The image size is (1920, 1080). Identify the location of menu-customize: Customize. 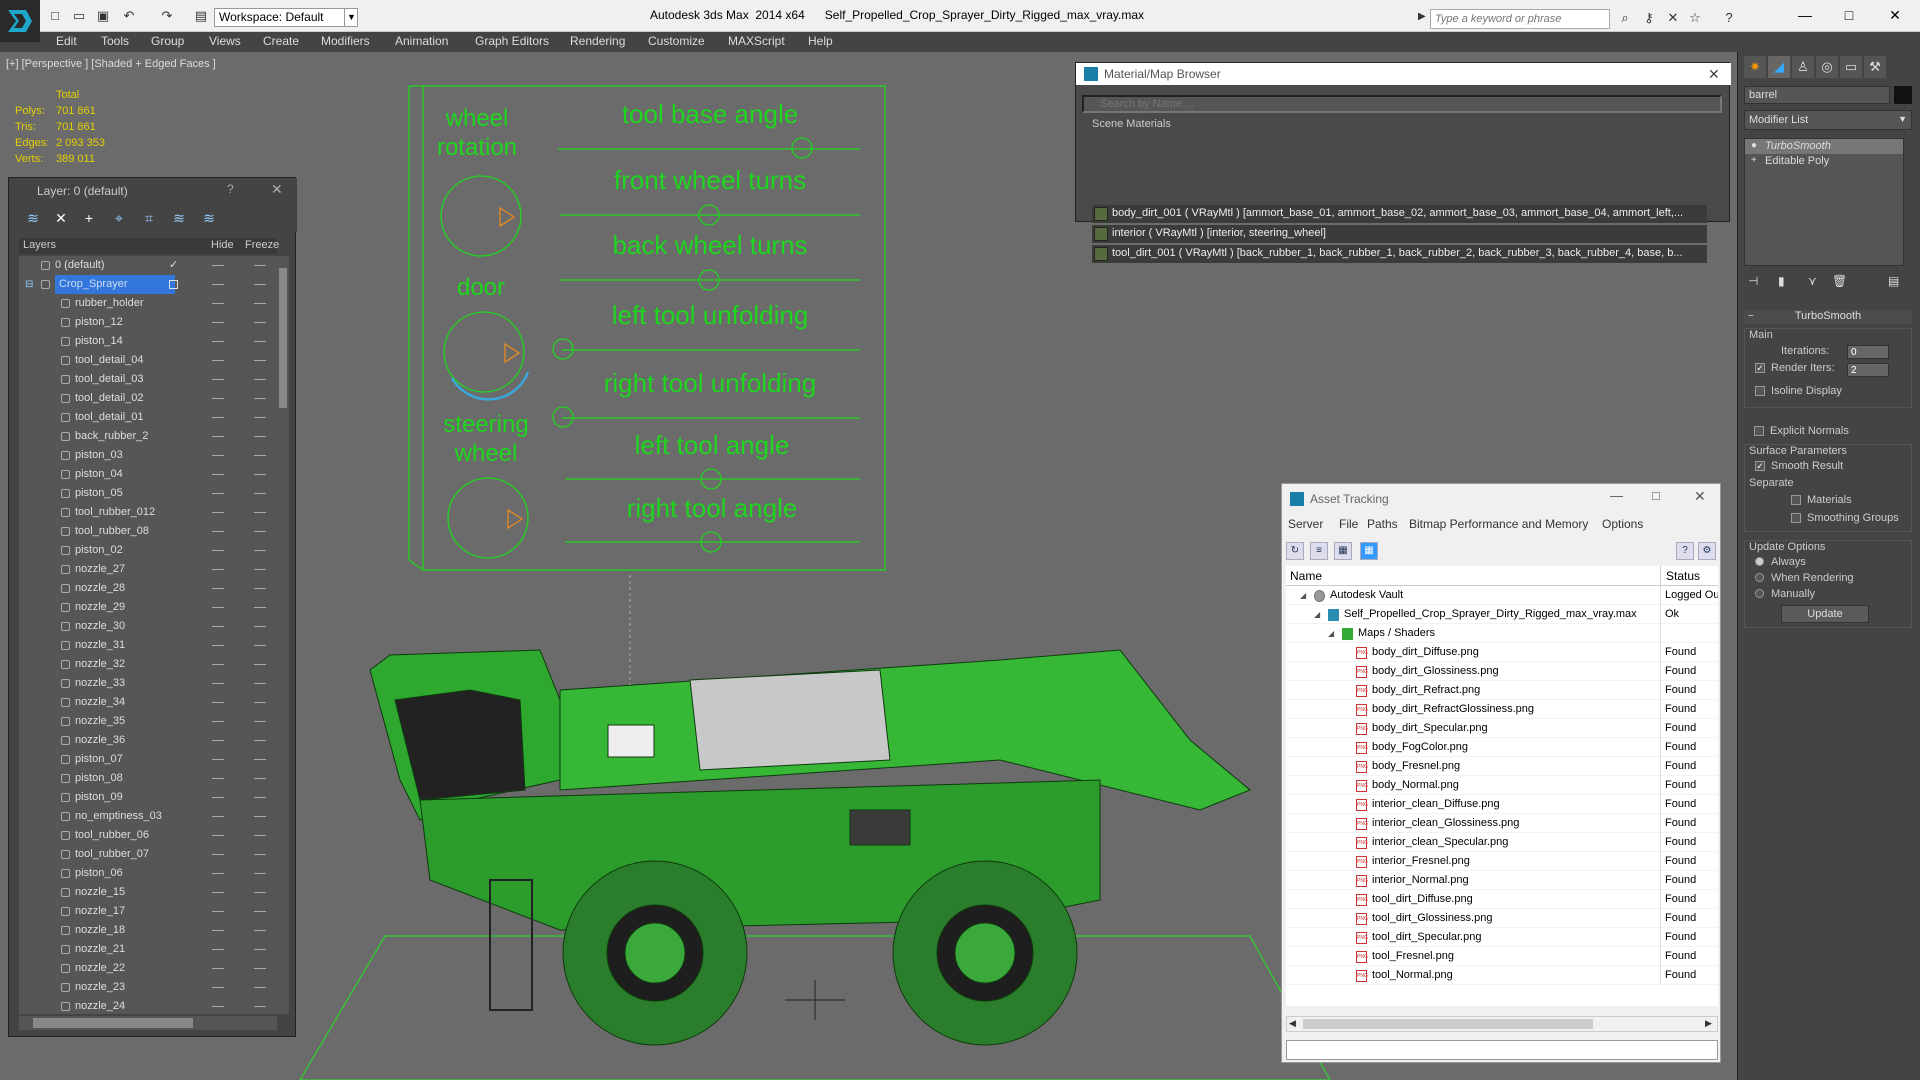
(676, 41).